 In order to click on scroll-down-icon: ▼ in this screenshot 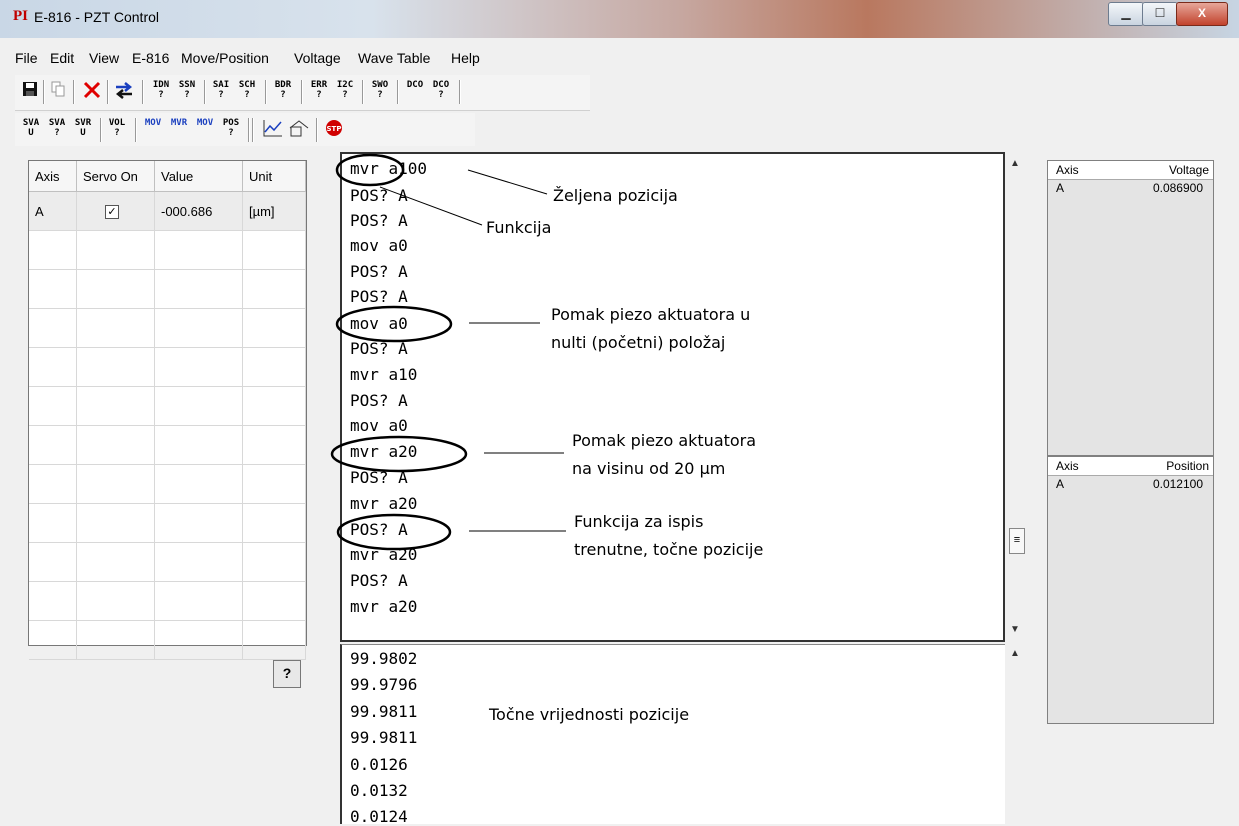, I will do `click(1015, 629)`.